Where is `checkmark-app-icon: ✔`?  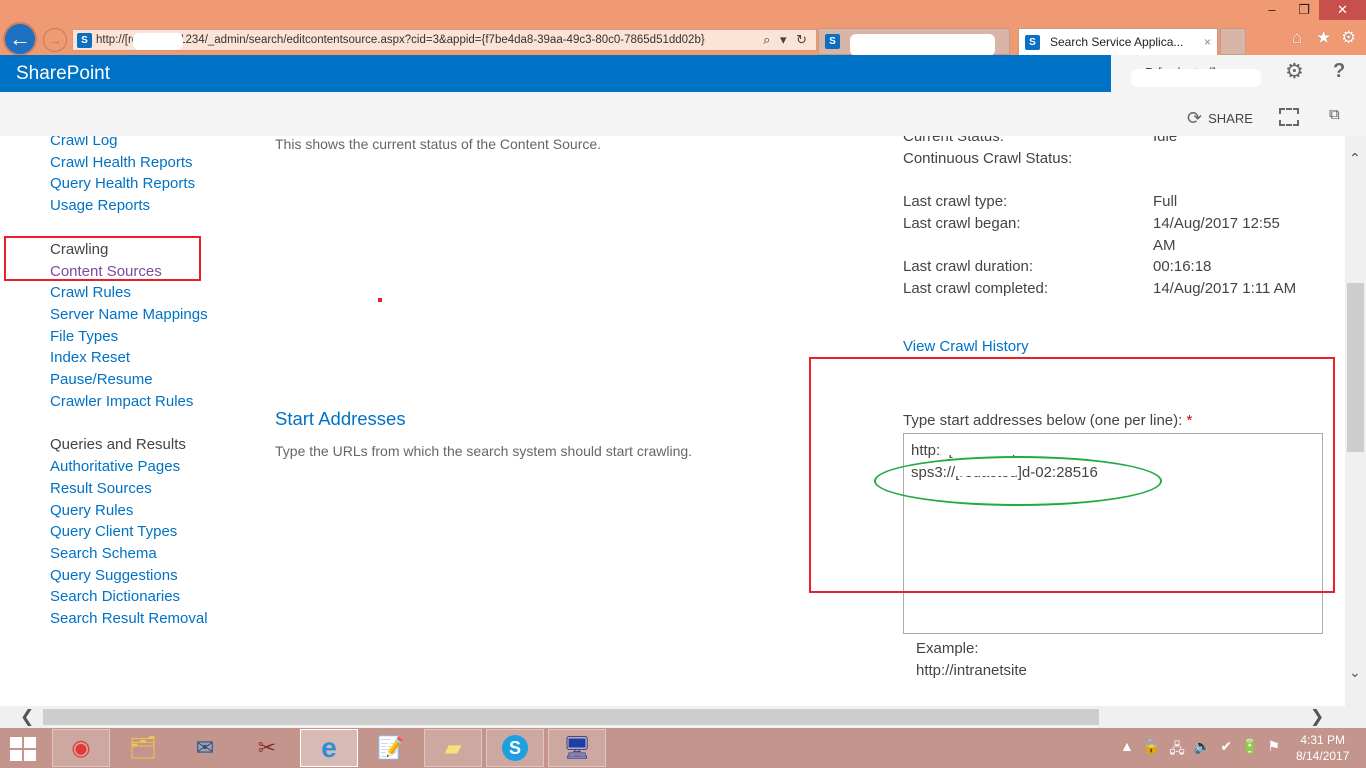
checkmark-app-icon: ✔ is located at coordinates (1226, 750).